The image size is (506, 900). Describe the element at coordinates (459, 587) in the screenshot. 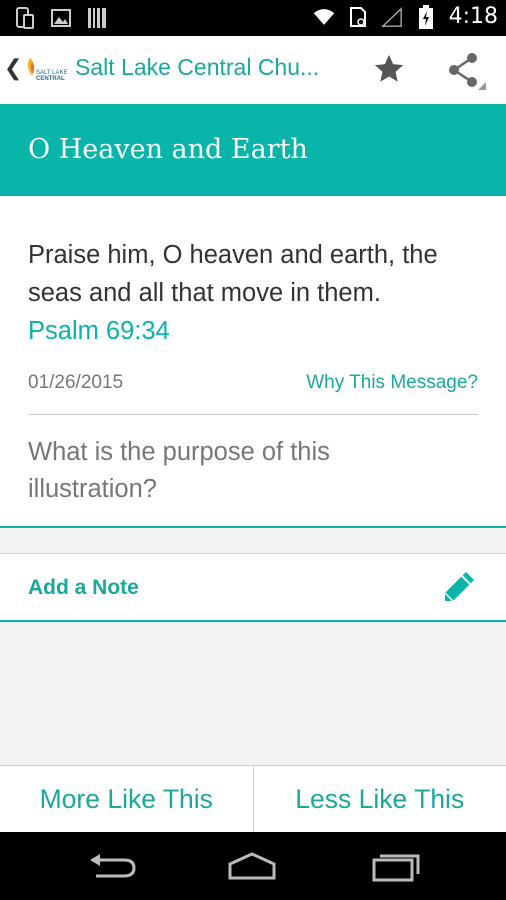

I see `pencil-icon` at that location.